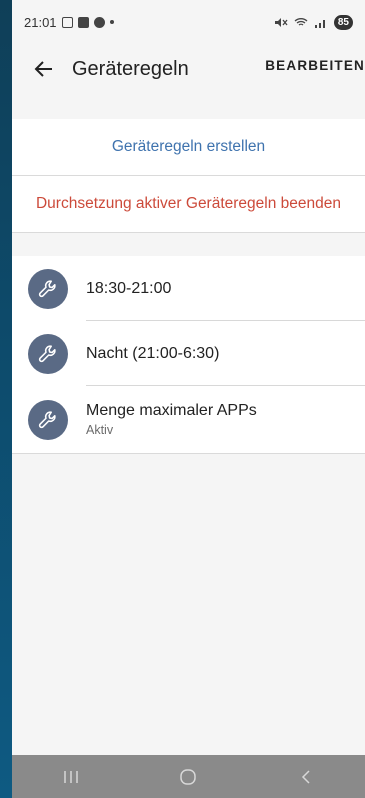 This screenshot has height=798, width=365. Describe the element at coordinates (221, 289) in the screenshot. I see `rule-text: 18:30-21:00` at that location.